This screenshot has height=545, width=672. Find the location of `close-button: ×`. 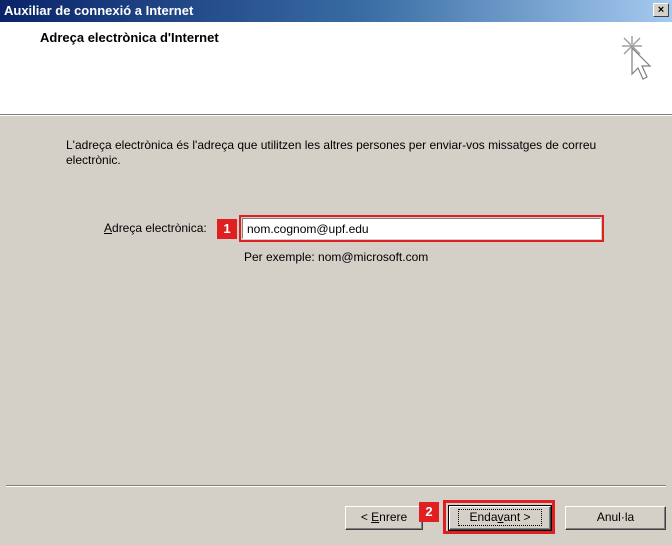

close-button: × is located at coordinates (661, 10).